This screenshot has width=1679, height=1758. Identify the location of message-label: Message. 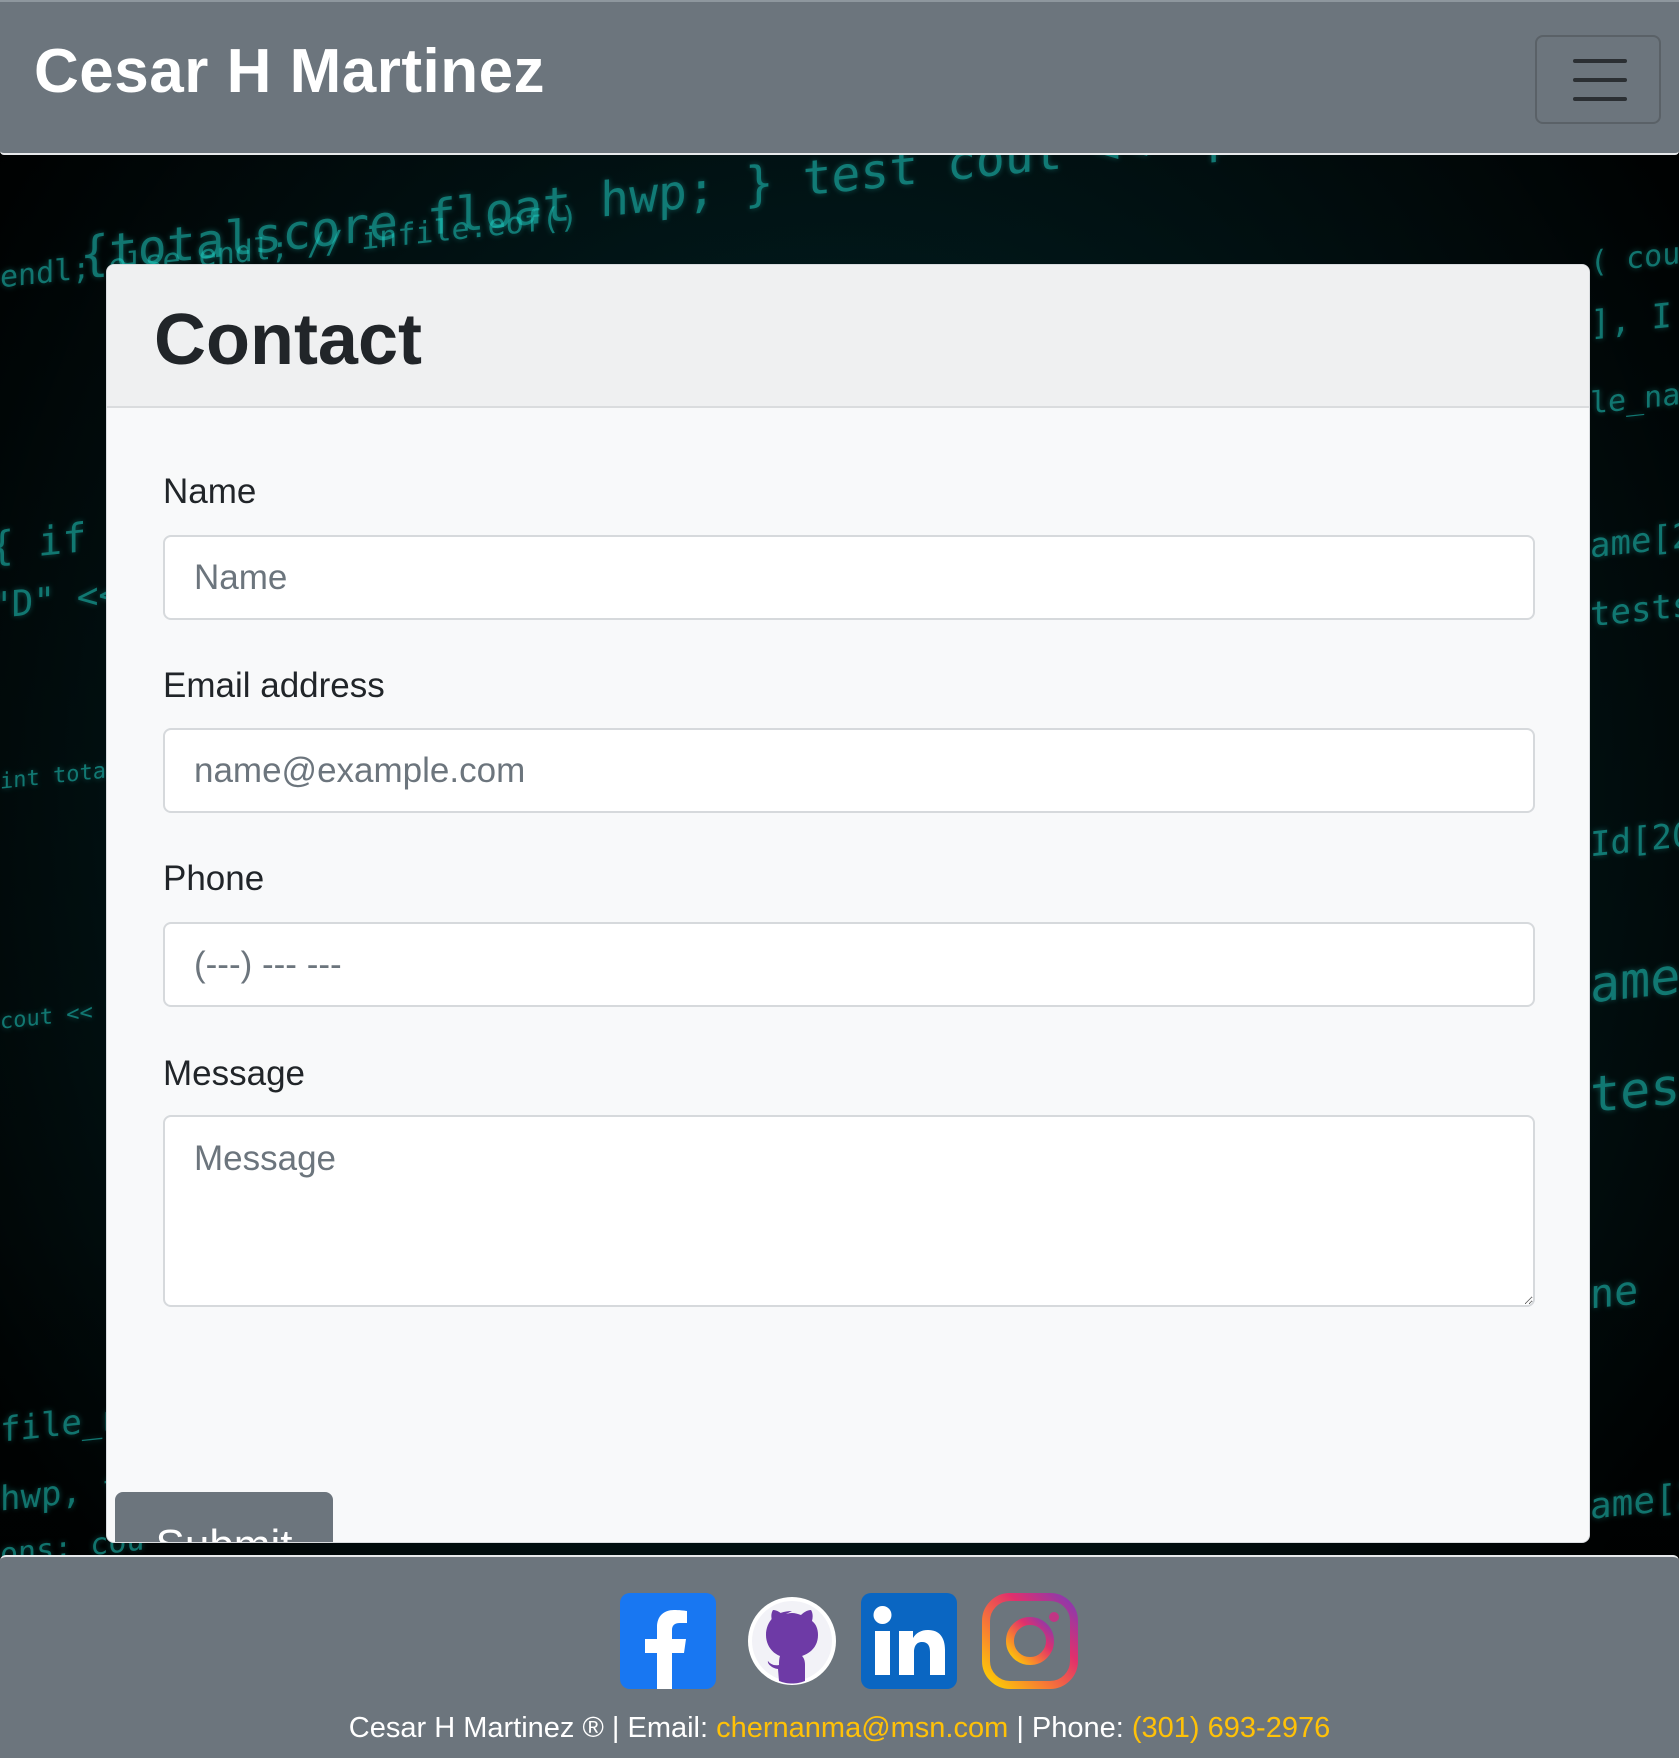
(234, 1073).